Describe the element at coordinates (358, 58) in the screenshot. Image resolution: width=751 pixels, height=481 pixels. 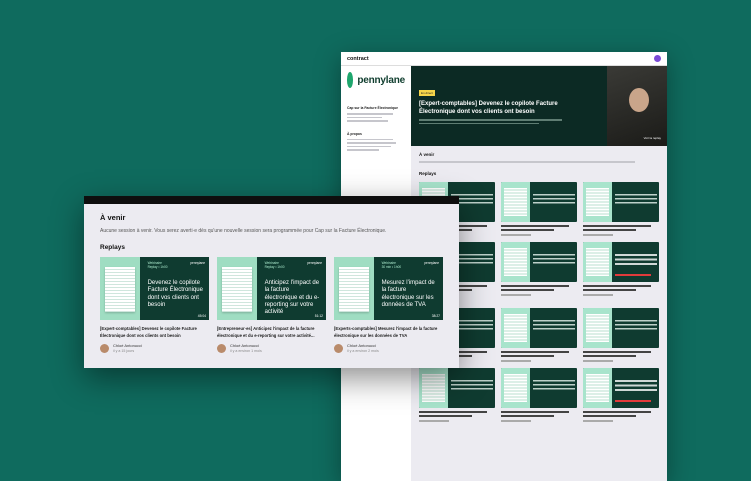
I see `brand-label: contract` at that location.